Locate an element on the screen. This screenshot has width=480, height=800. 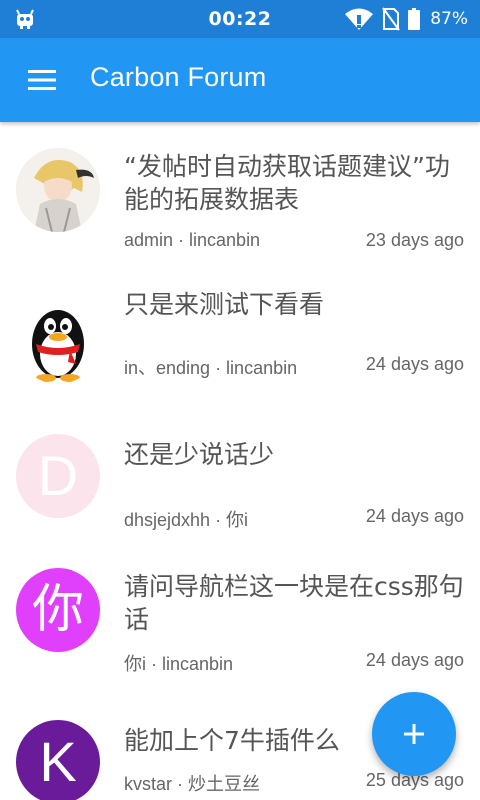
wifi-icon is located at coordinates (359, 19).